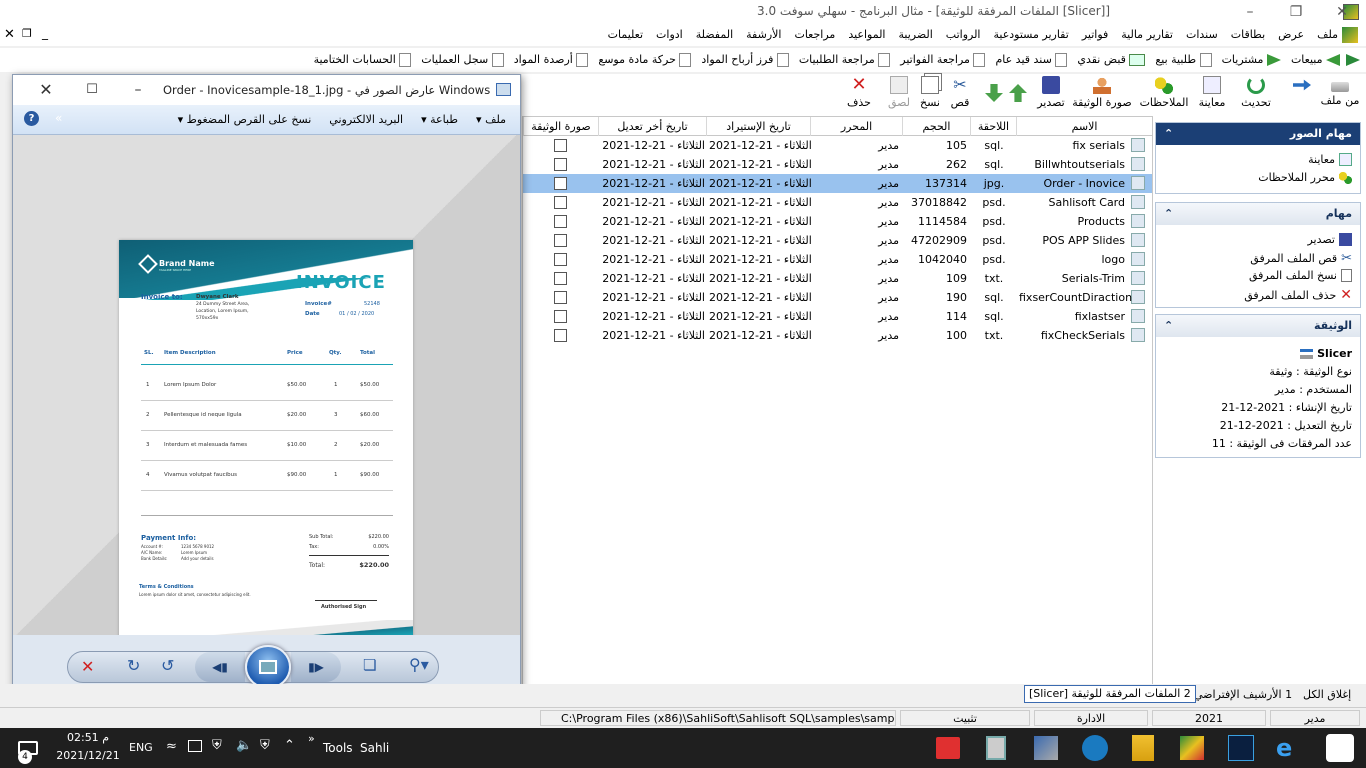  What do you see at coordinates (311, 738) in the screenshot?
I see `toolbar-chevron-icon: »` at bounding box center [311, 738].